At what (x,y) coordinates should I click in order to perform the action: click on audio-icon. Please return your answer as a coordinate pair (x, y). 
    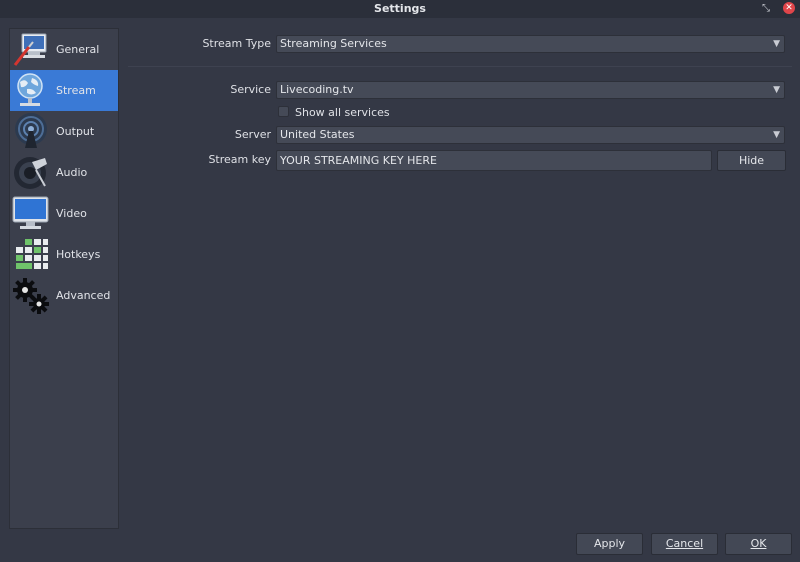
    Looking at the image, I should click on (30, 173).